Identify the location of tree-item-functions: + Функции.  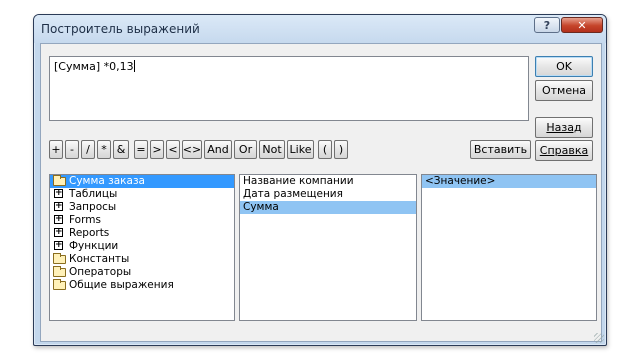
(142, 246).